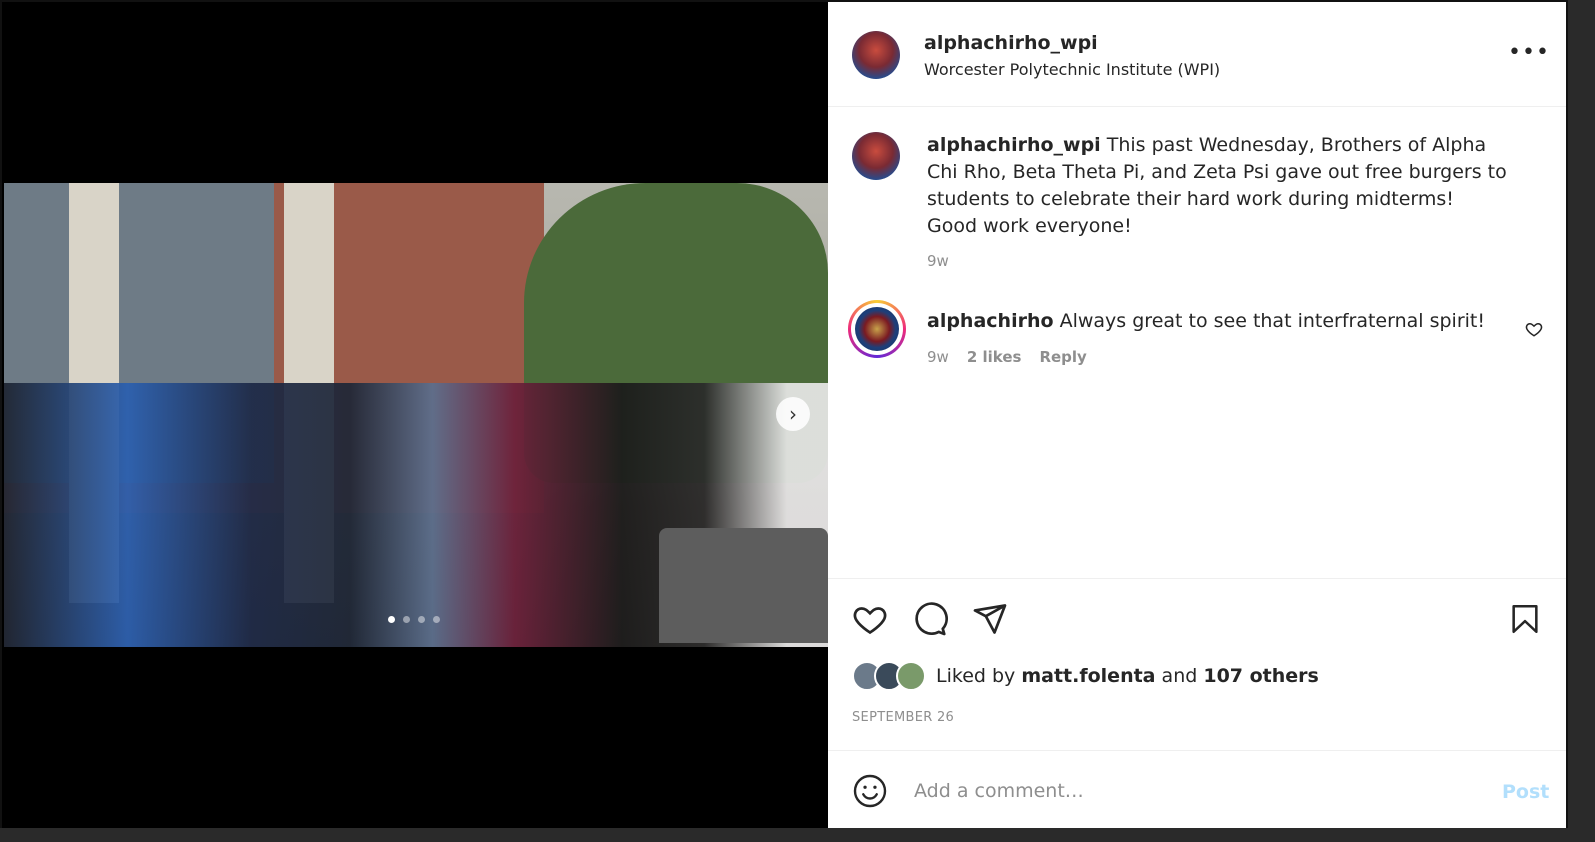 The height and width of the screenshot is (842, 1595). I want to click on like-button, so click(870, 621).